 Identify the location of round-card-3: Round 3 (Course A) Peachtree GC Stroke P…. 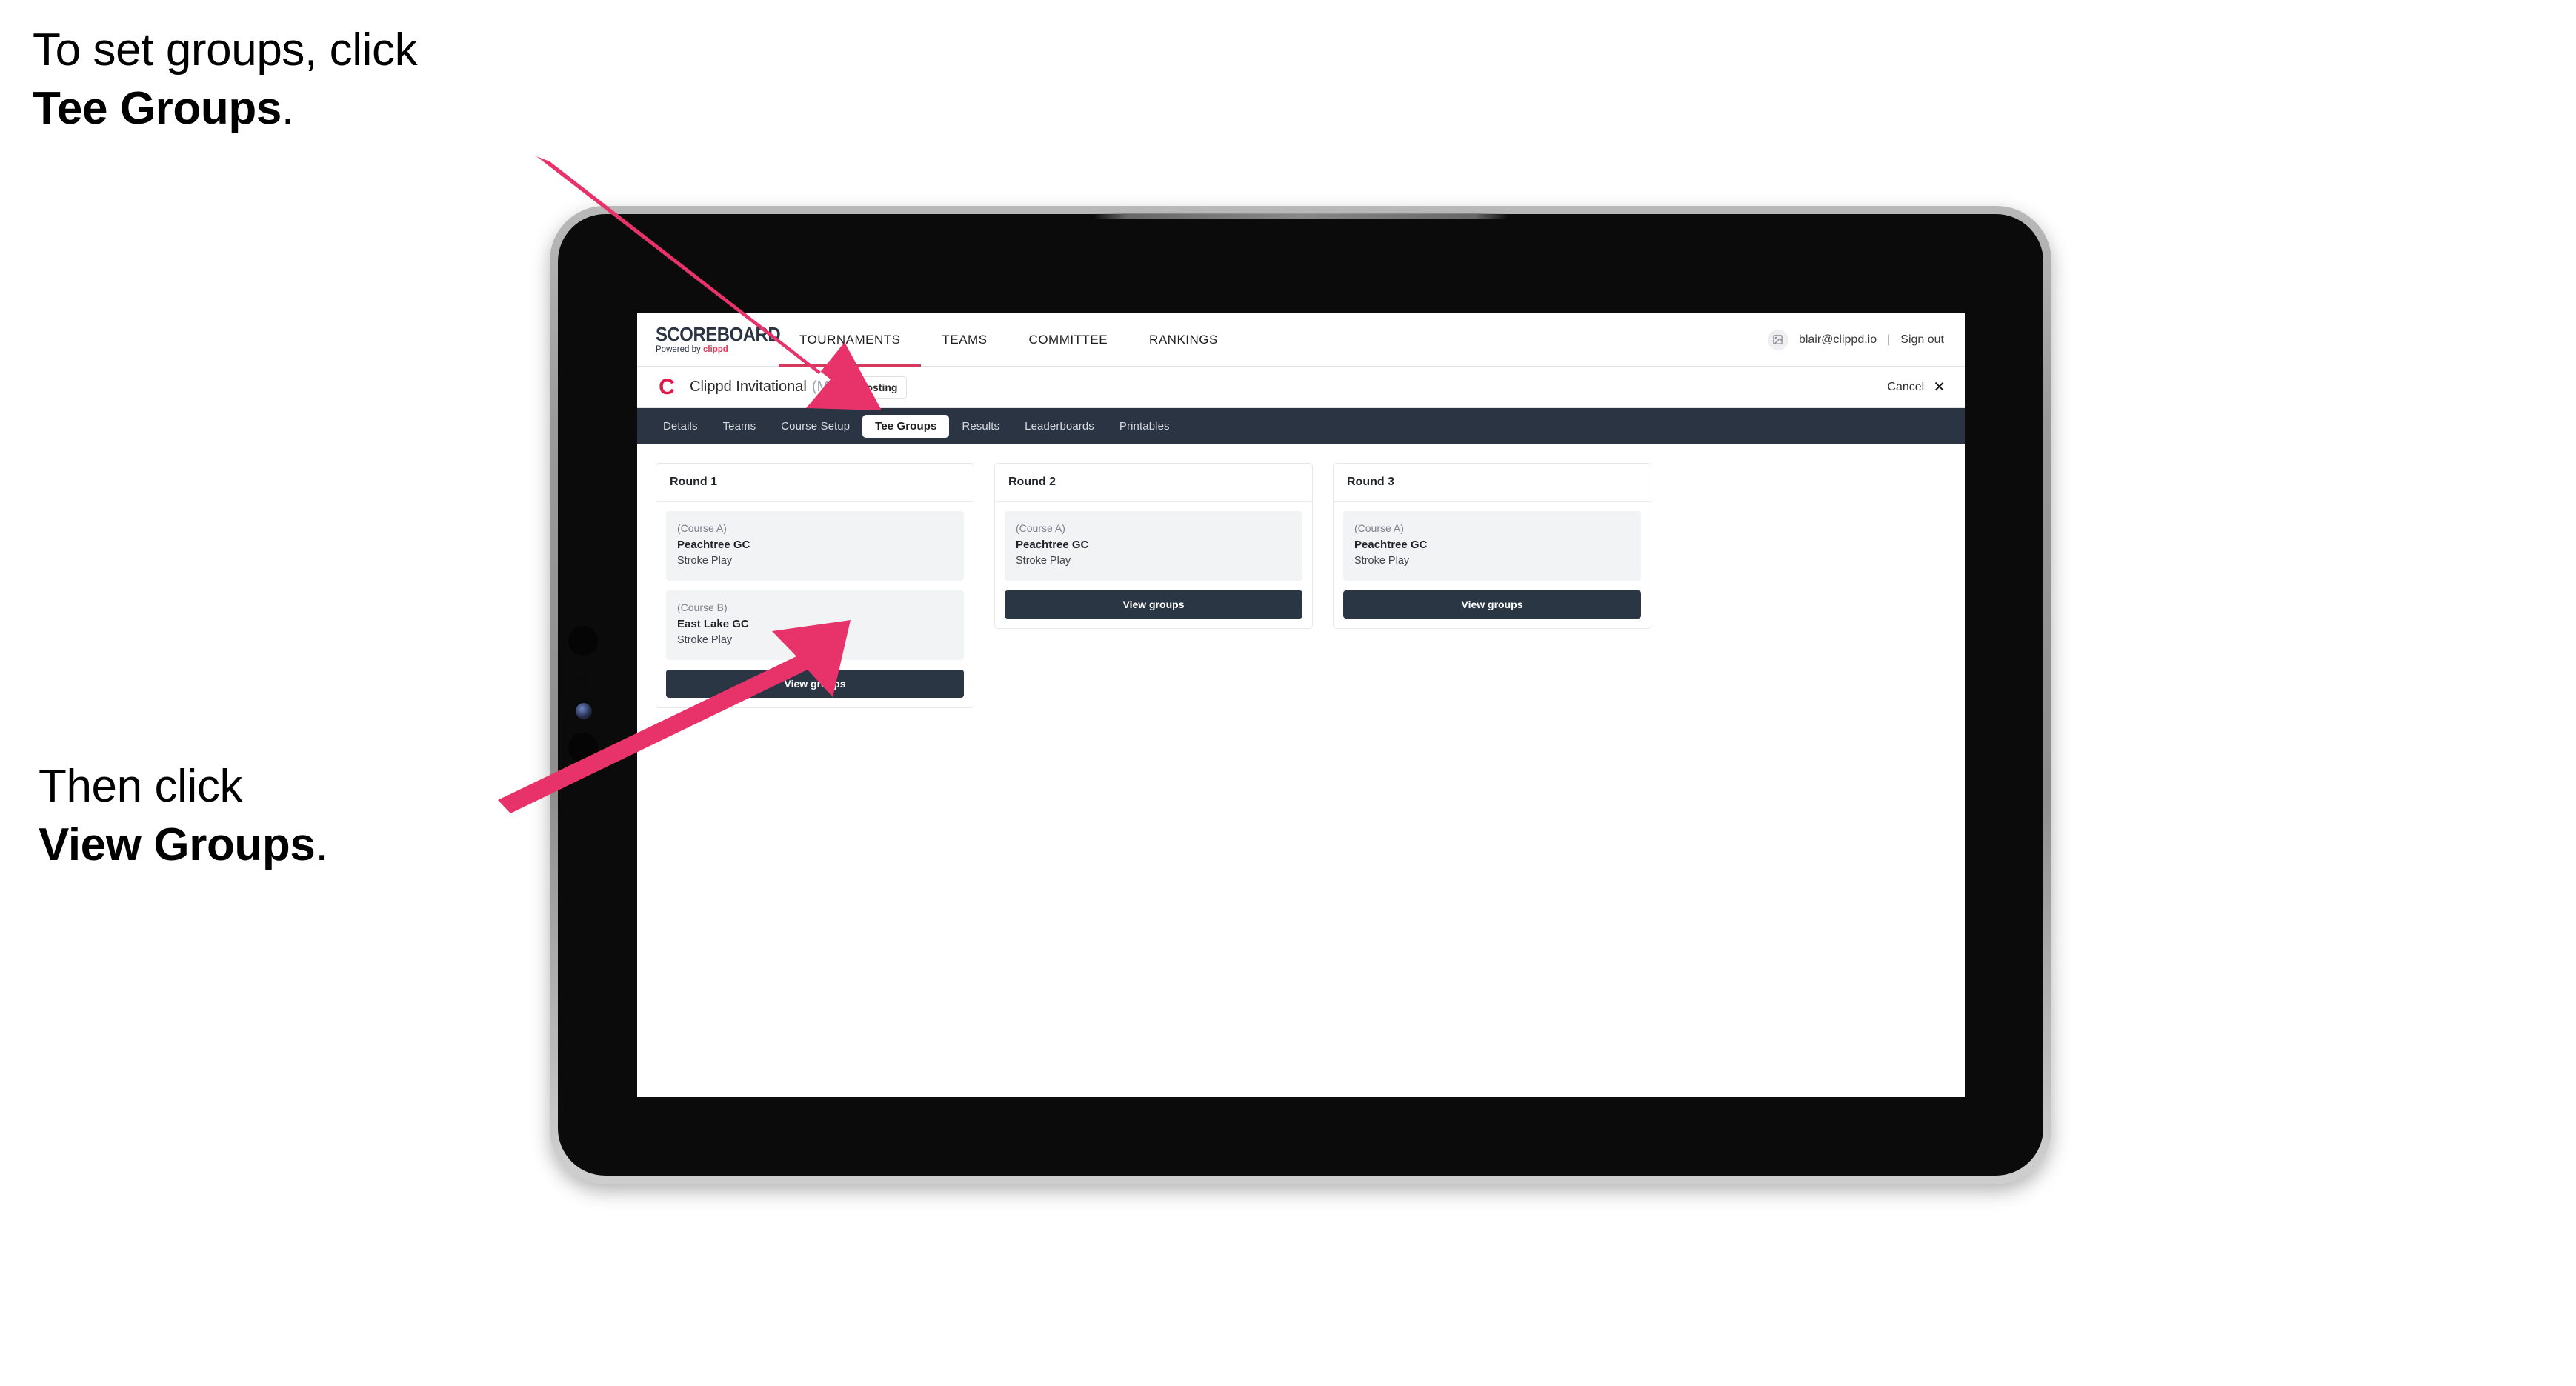
(1492, 546).